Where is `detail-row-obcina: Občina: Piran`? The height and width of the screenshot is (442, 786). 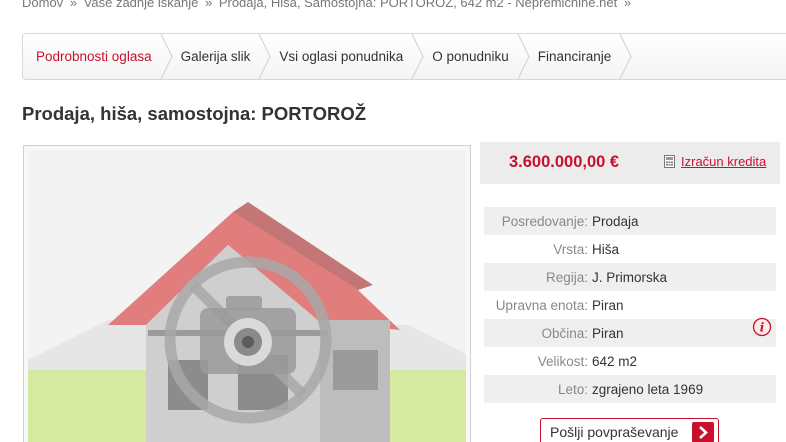
detail-row-obcina: Občina: Piran is located at coordinates (630, 333).